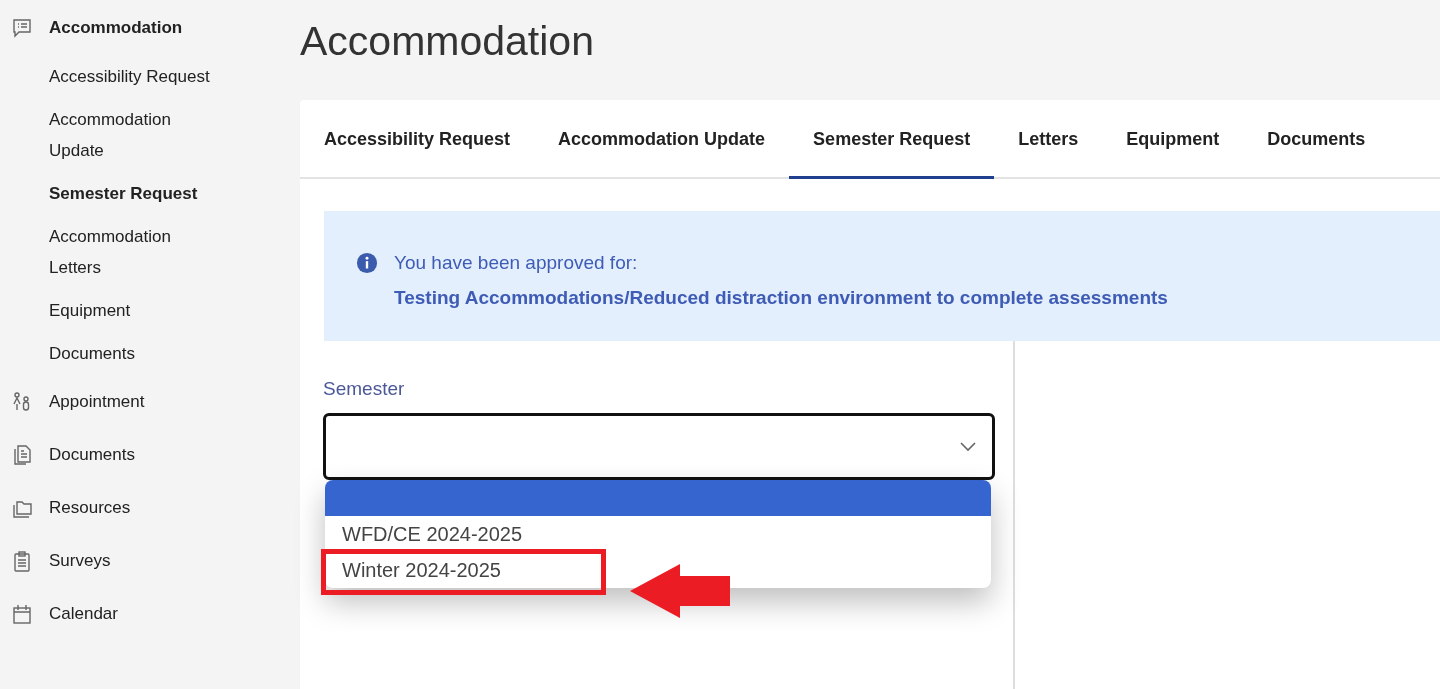 The image size is (1440, 689). What do you see at coordinates (150, 454) in the screenshot?
I see `sidebar-item: Documents` at bounding box center [150, 454].